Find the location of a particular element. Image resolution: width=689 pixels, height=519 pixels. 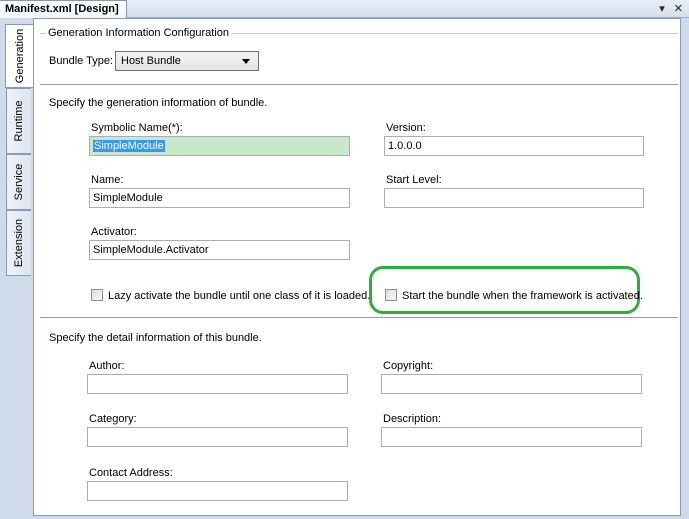

bundle-type-select: Host Bundle is located at coordinates (187, 61).